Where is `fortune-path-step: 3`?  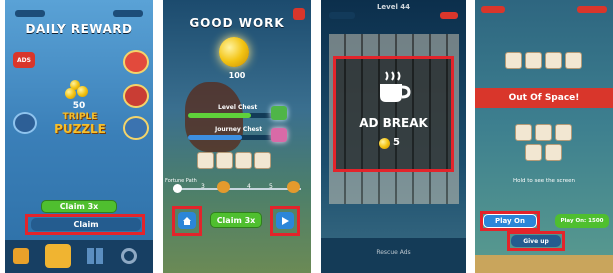 fortune-path-step: 3 is located at coordinates (203, 186).